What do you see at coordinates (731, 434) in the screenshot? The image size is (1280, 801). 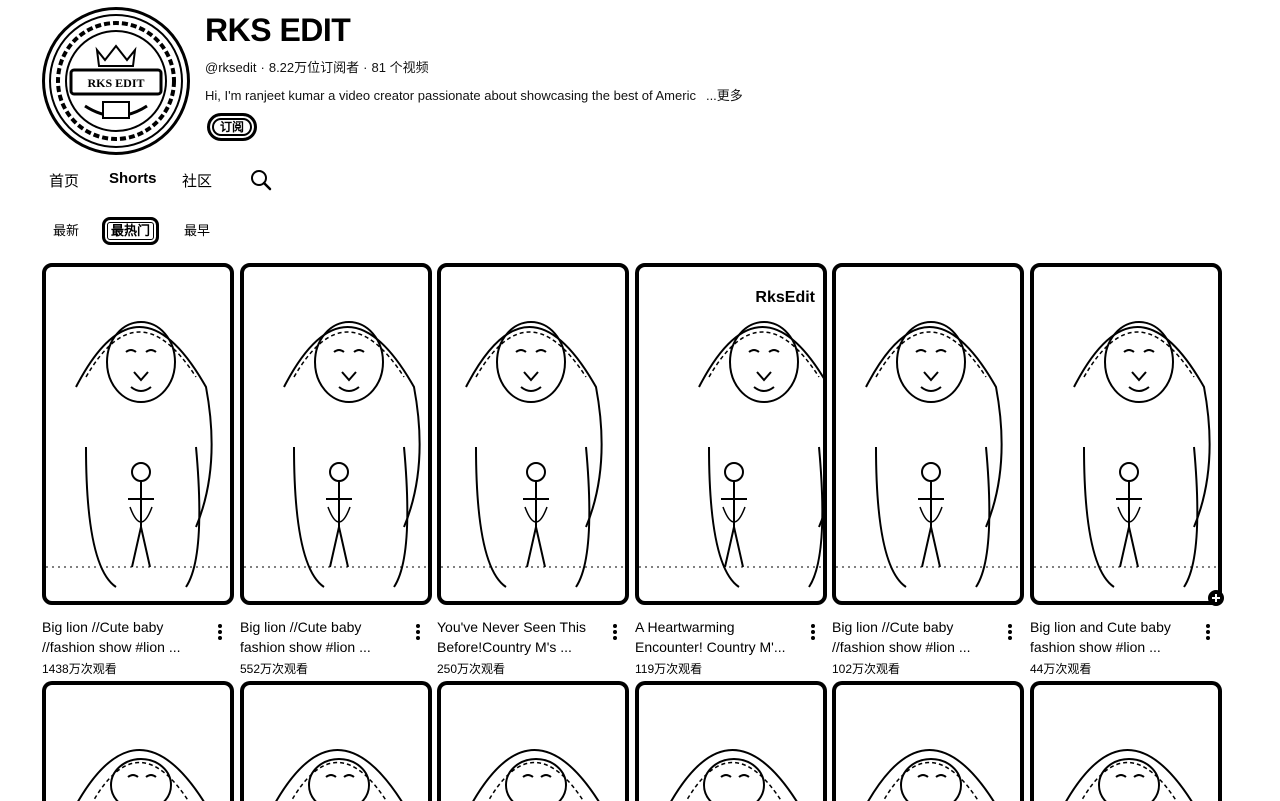 I see `short-thumbnail: RksEdit` at bounding box center [731, 434].